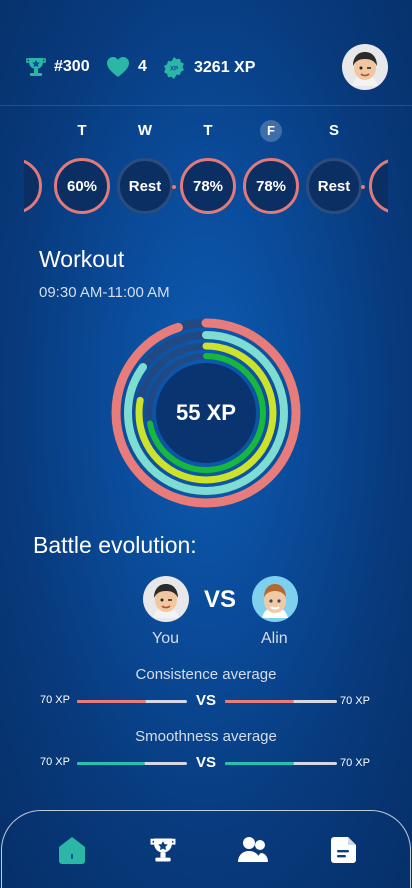 This screenshot has width=412, height=888. Describe the element at coordinates (206, 412) in the screenshot. I see `workout-xp: 55 XP` at that location.